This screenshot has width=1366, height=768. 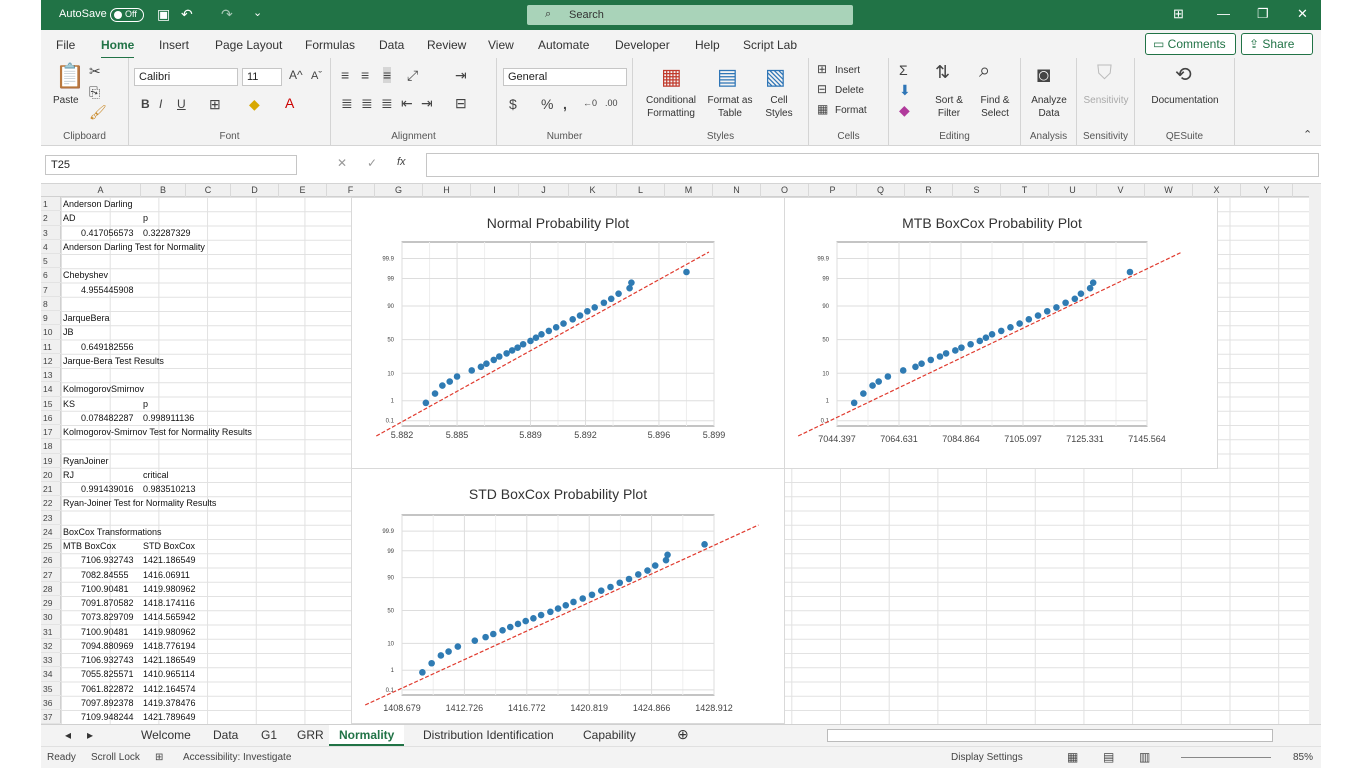 I want to click on format-painter-icon: 🖌, so click(x=98, y=112).